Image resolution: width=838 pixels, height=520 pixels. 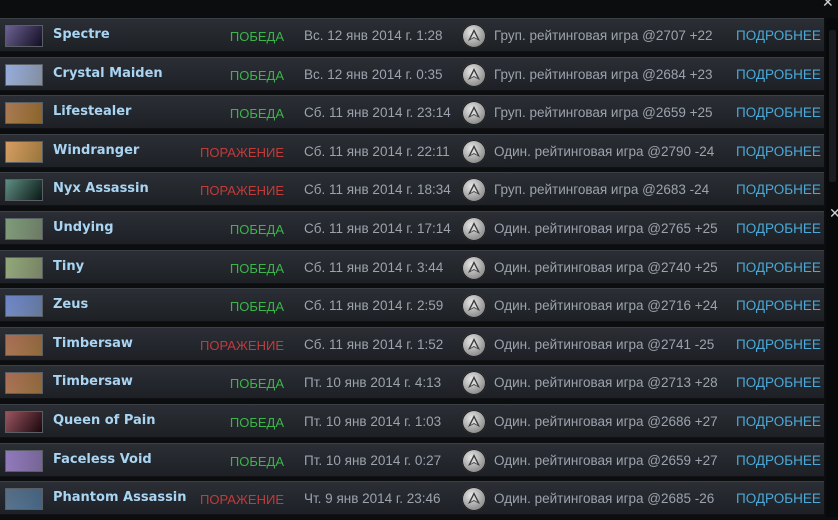 I want to click on hero-name: Crystal Maiden, so click(x=108, y=73).